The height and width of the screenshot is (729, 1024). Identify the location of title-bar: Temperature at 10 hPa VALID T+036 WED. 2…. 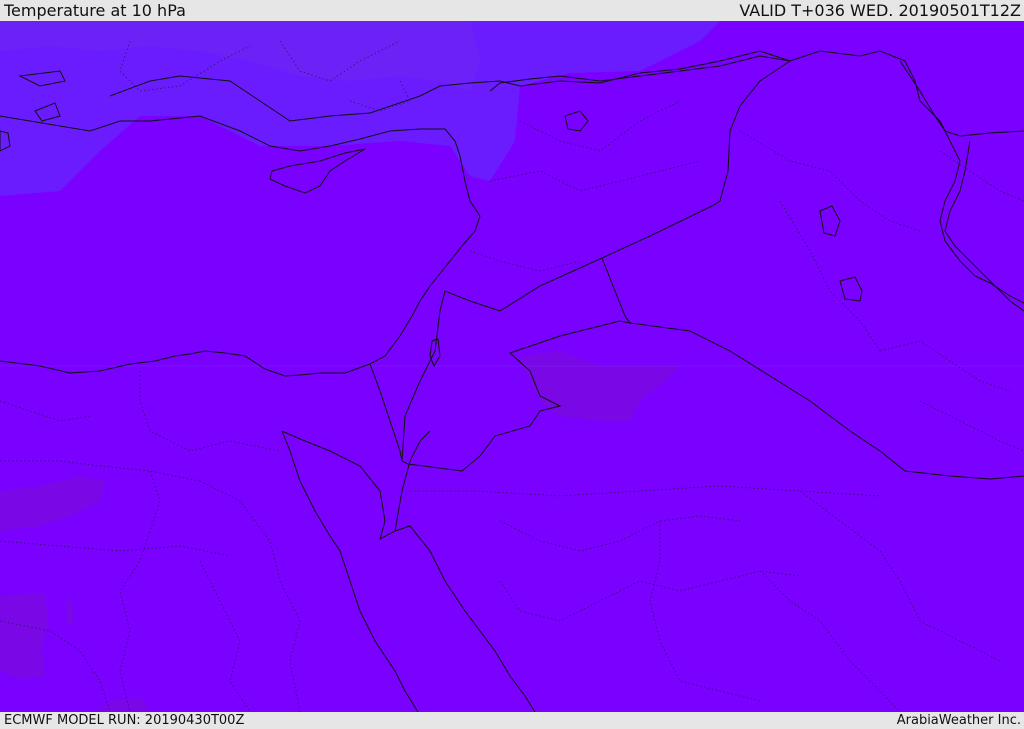
(512, 10).